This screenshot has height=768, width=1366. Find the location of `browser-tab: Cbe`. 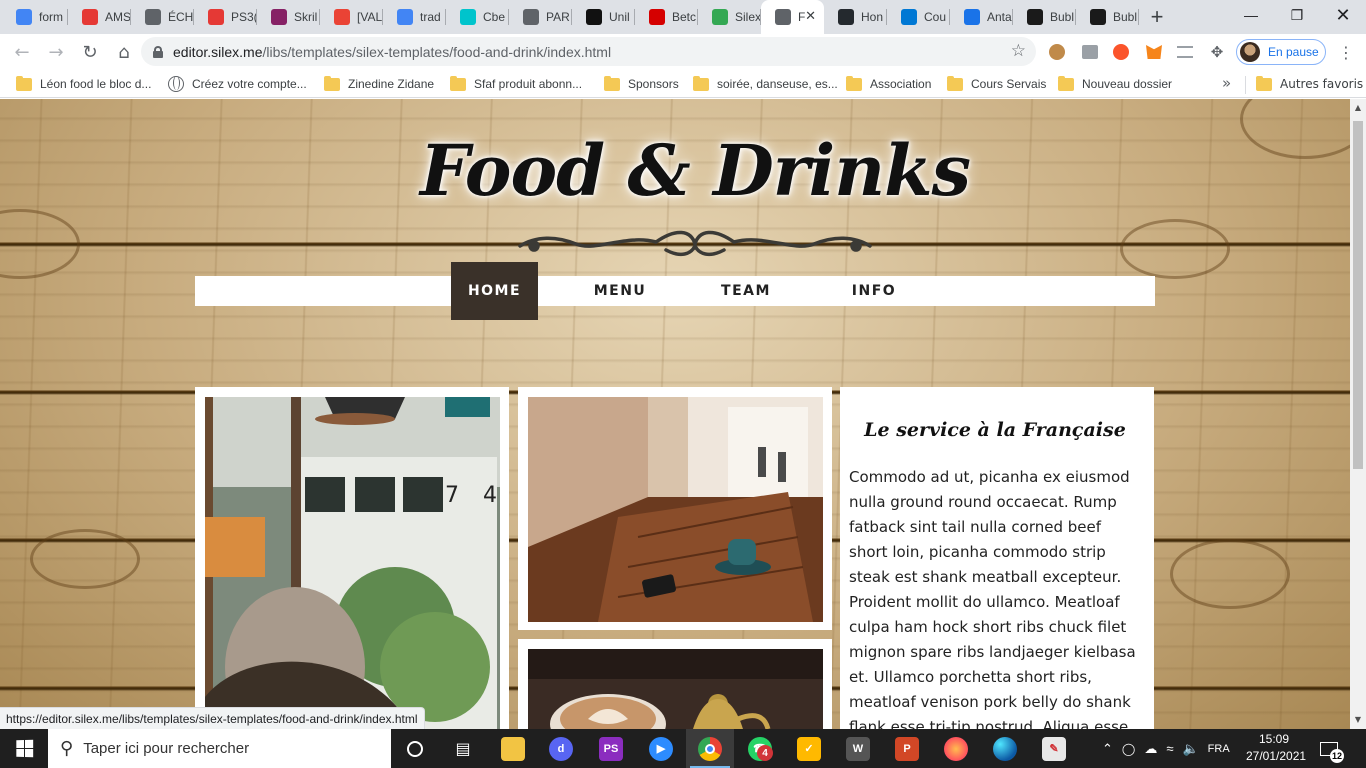

browser-tab: Cbe is located at coordinates (477, 17).